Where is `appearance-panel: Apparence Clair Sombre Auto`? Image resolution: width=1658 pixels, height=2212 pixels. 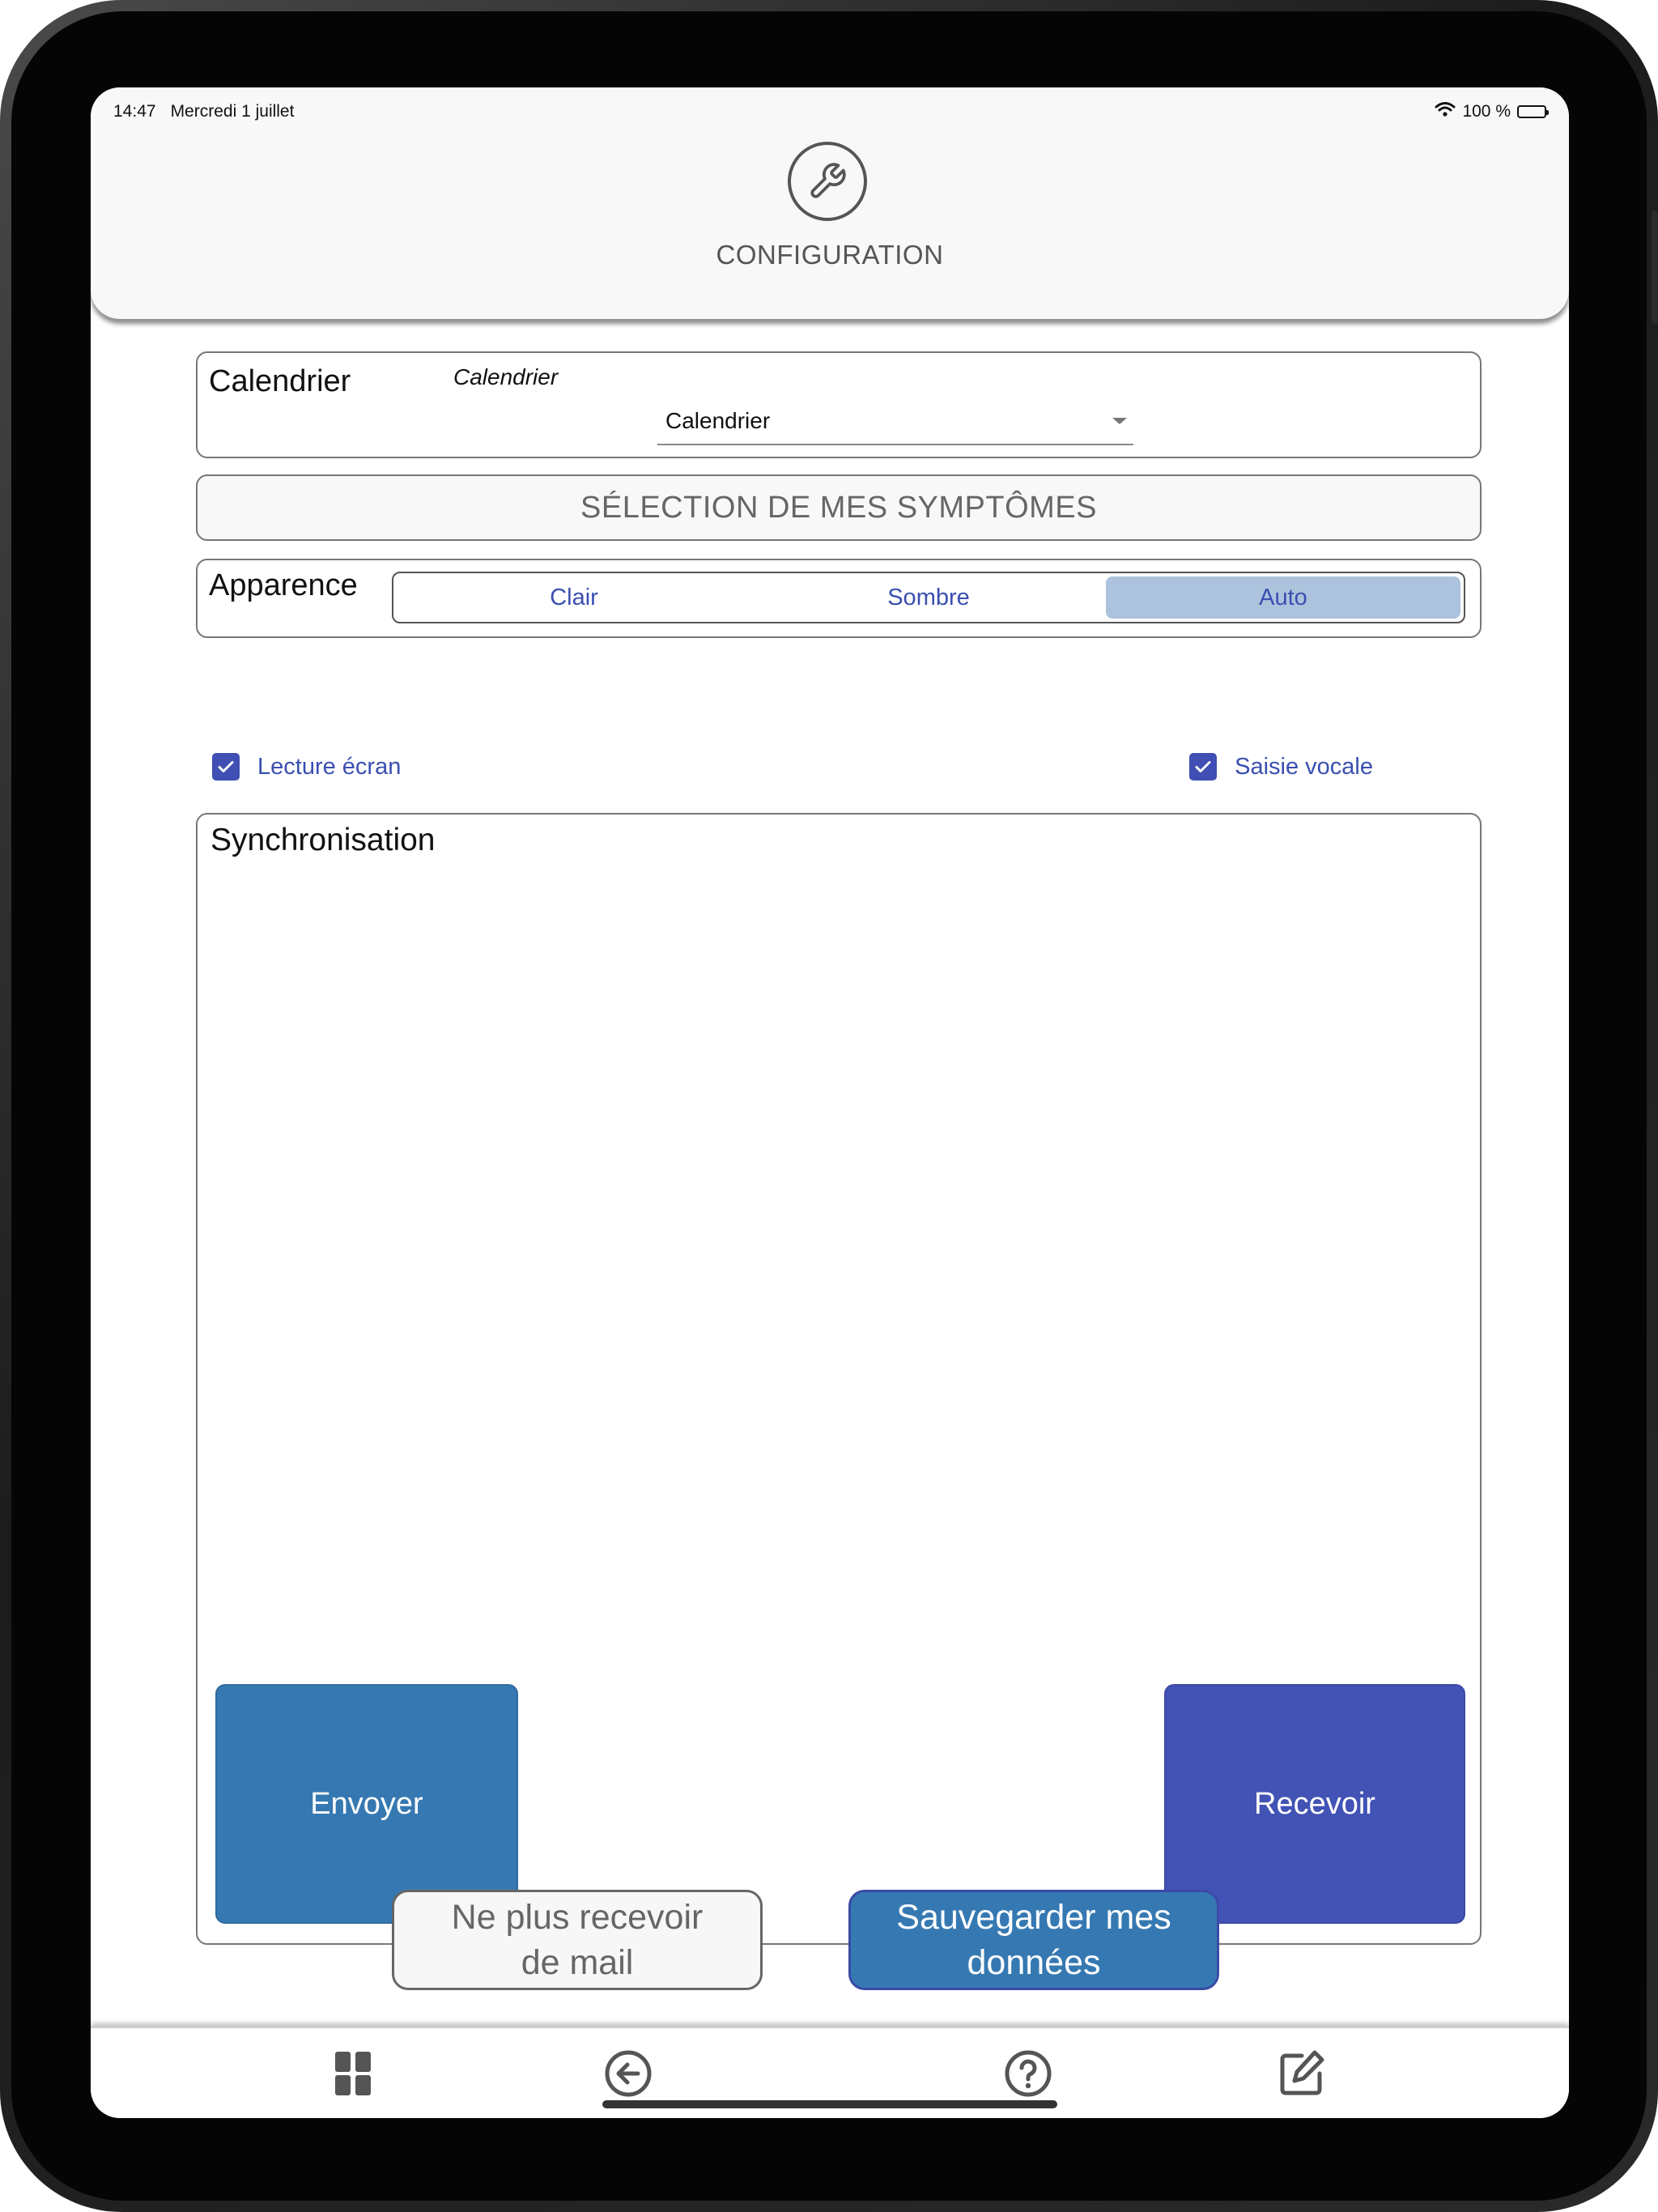 appearance-panel: Apparence Clair Sombre Auto is located at coordinates (839, 598).